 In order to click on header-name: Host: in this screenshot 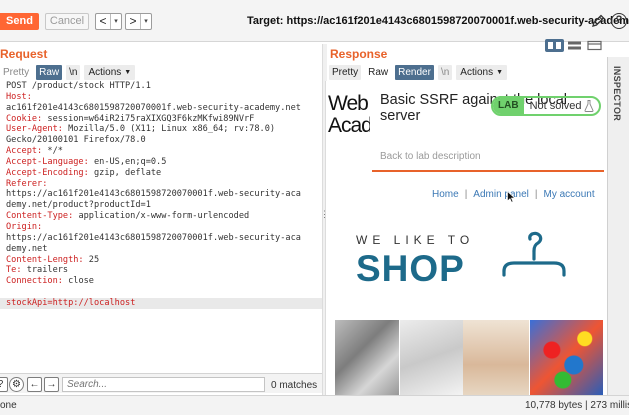, I will do `click(19, 96)`.